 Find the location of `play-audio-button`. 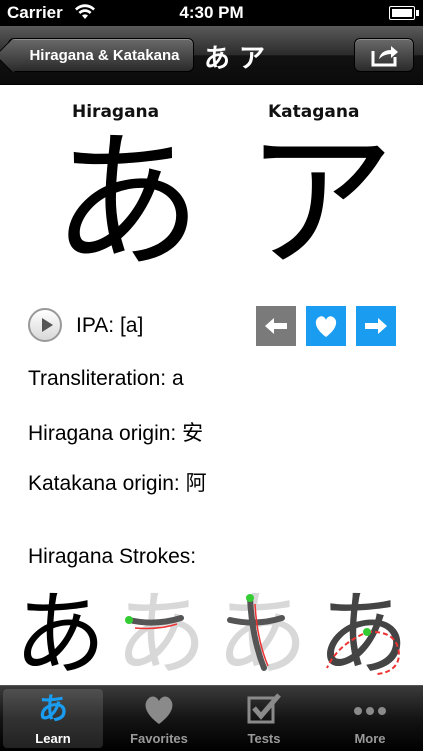

play-audio-button is located at coordinates (45, 325).